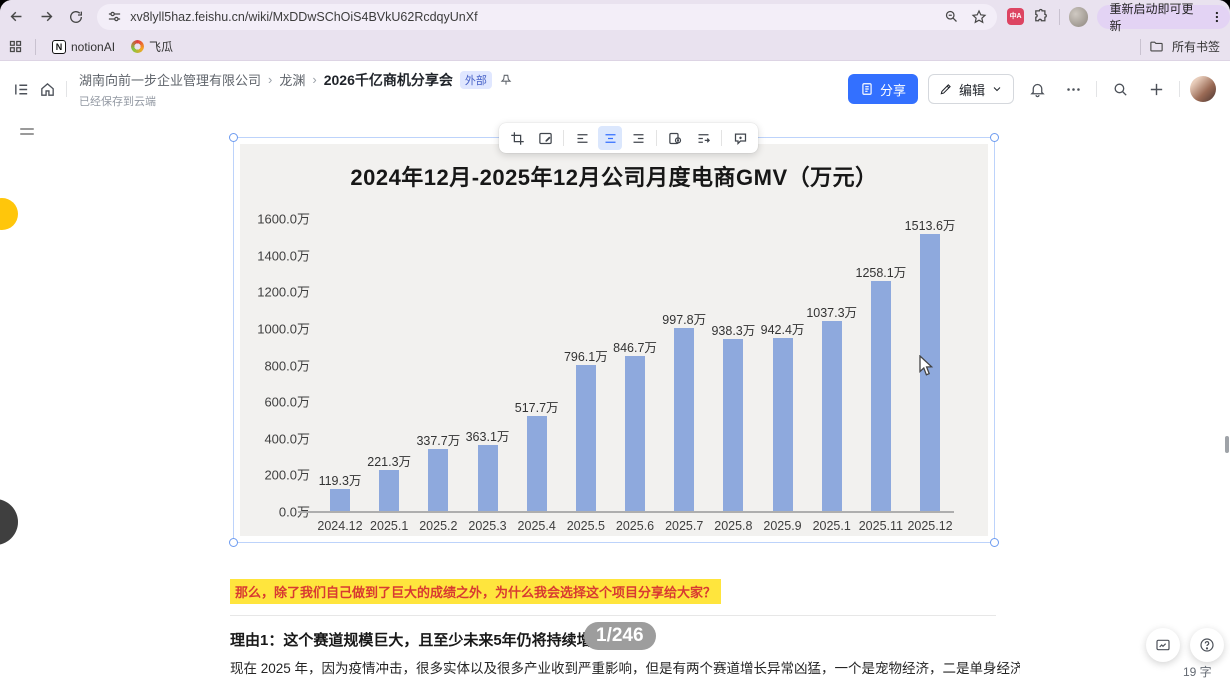 Image resolution: width=1230 pixels, height=680 pixels. What do you see at coordinates (476, 591) in the screenshot?
I see `highlighted-question: 那么，除了我们自己做到了巨大的成绩之外，为什么我会选择这个项目分享给大家？` at bounding box center [476, 591].